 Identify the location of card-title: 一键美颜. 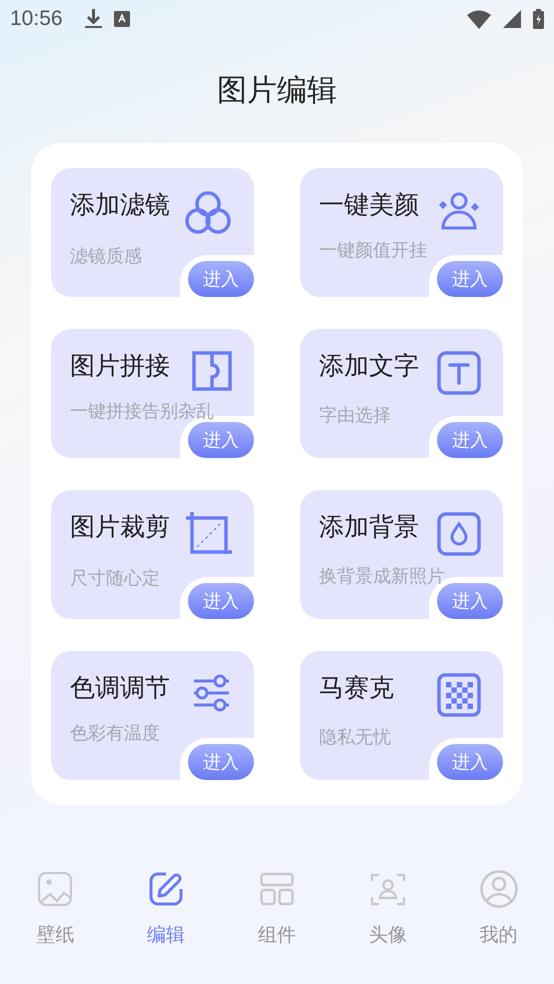
(369, 205).